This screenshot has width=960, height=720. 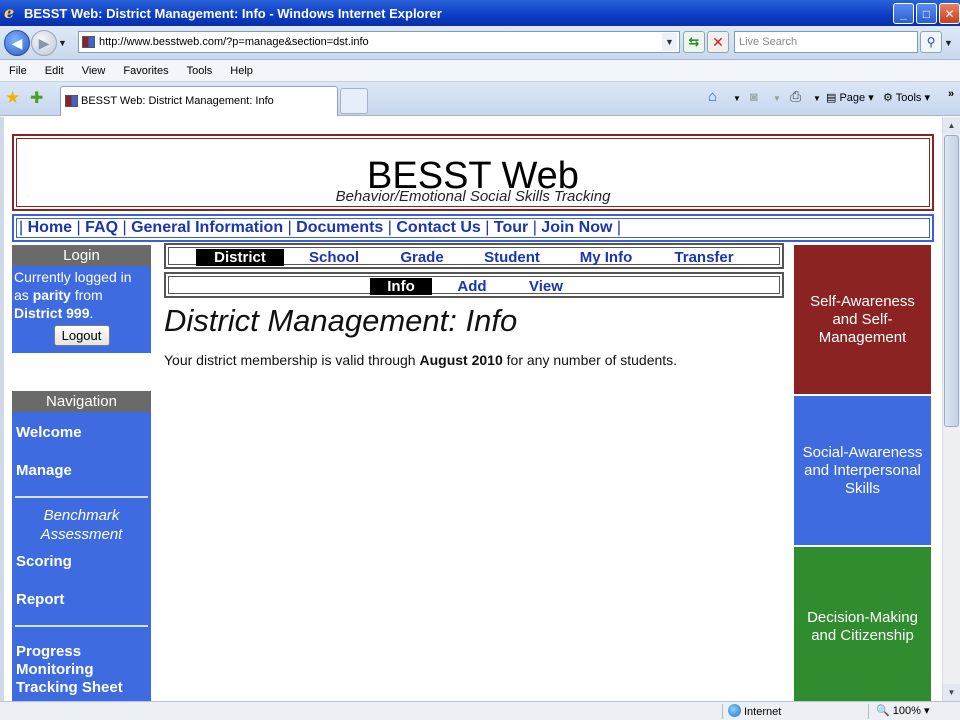 I want to click on site-favicon-icon, so click(x=88, y=42).